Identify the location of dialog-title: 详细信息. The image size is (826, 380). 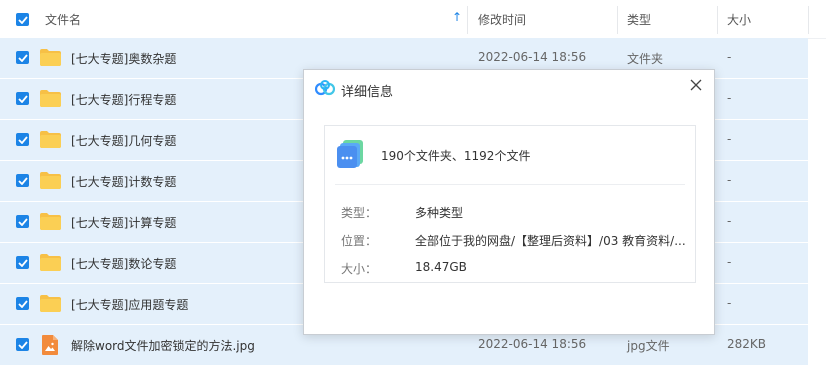
(367, 92).